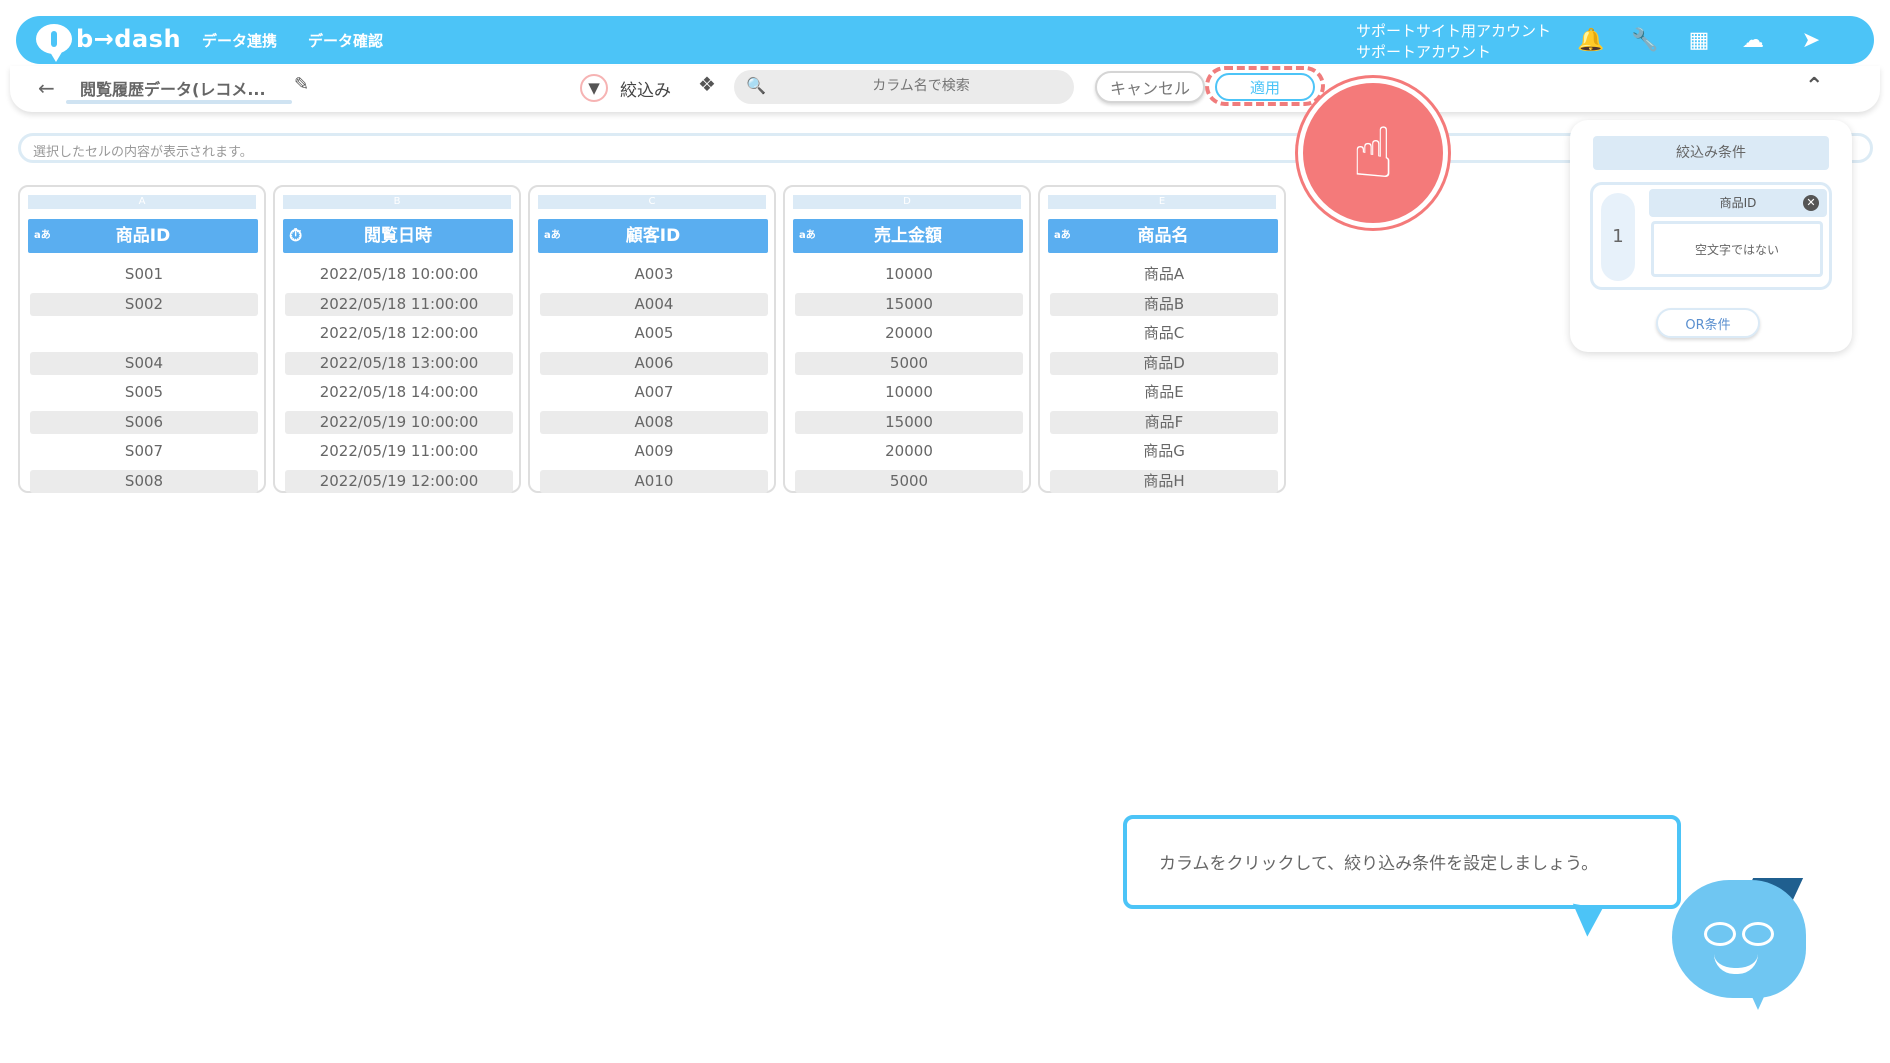 Image resolution: width=1890 pixels, height=1063 pixels. What do you see at coordinates (46, 88) in the screenshot?
I see `back-arrow-icon: ←` at bounding box center [46, 88].